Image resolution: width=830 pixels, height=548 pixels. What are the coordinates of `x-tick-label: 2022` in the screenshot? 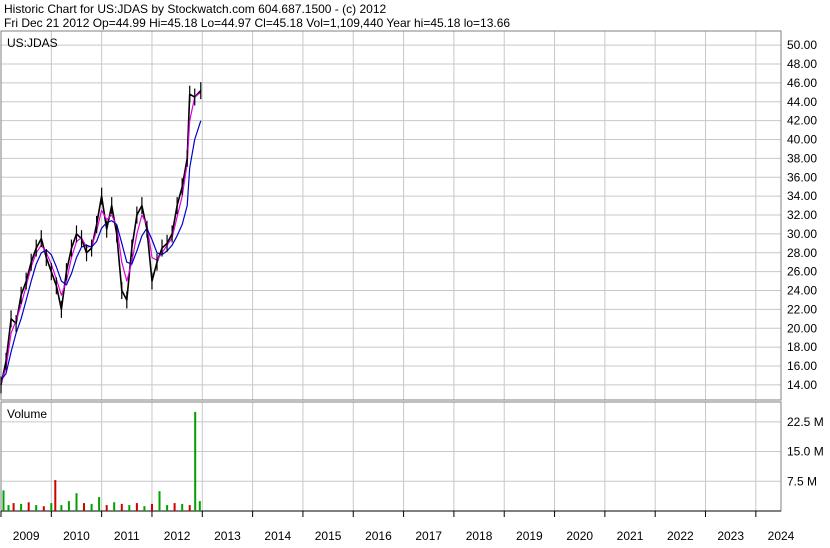 It's located at (680, 536).